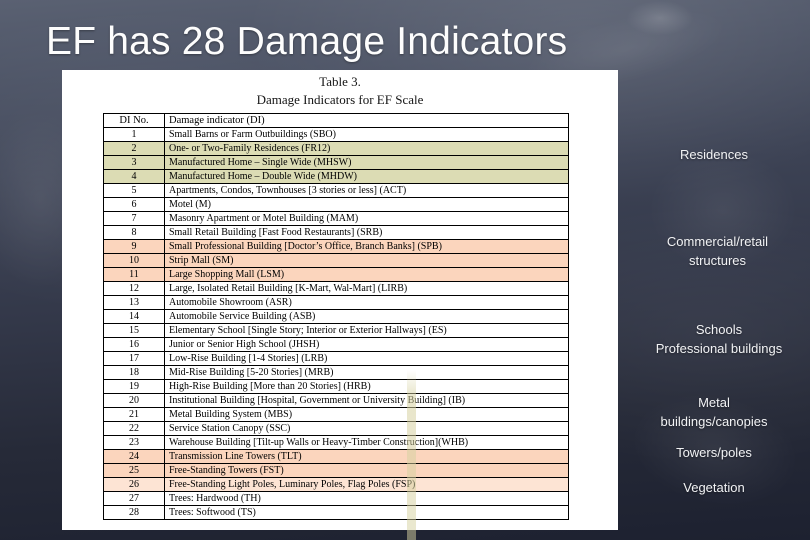  I want to click on di-number-cell: 13, so click(134, 302).